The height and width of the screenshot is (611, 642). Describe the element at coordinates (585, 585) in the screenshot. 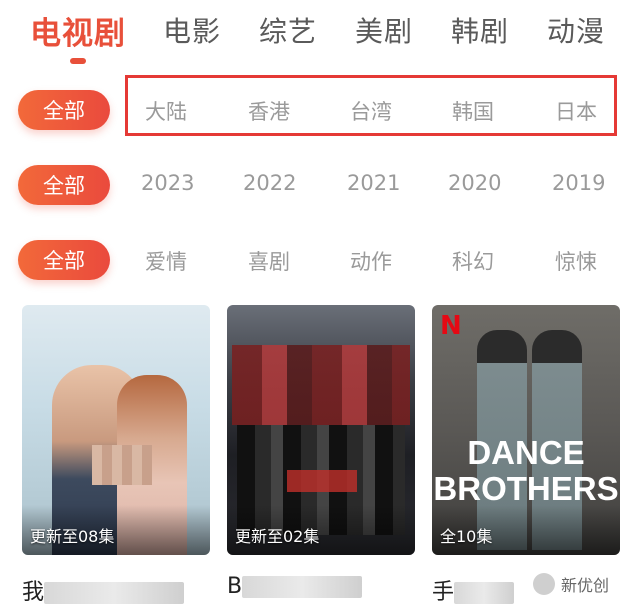

I see `watermark-text: 新优创` at that location.